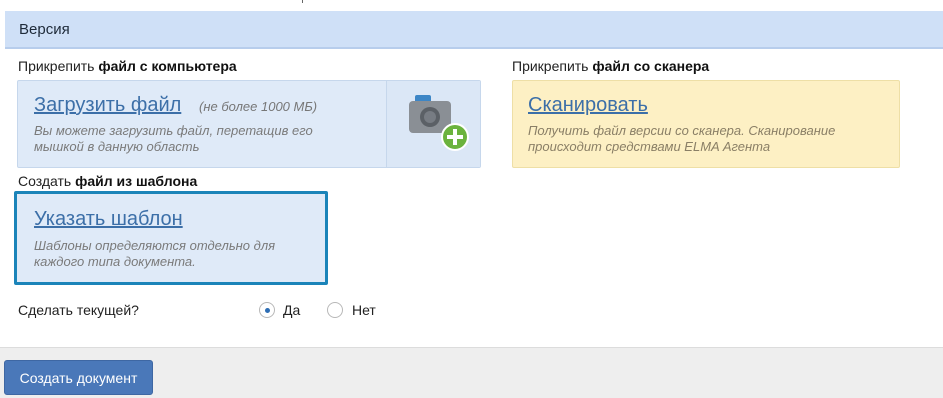  I want to click on upload-icon-area, so click(433, 124).